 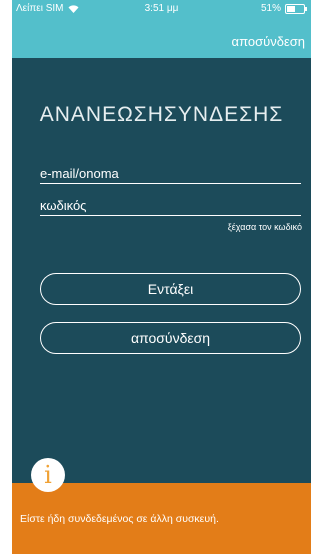 I want to click on battery-icon, so click(x=296, y=8).